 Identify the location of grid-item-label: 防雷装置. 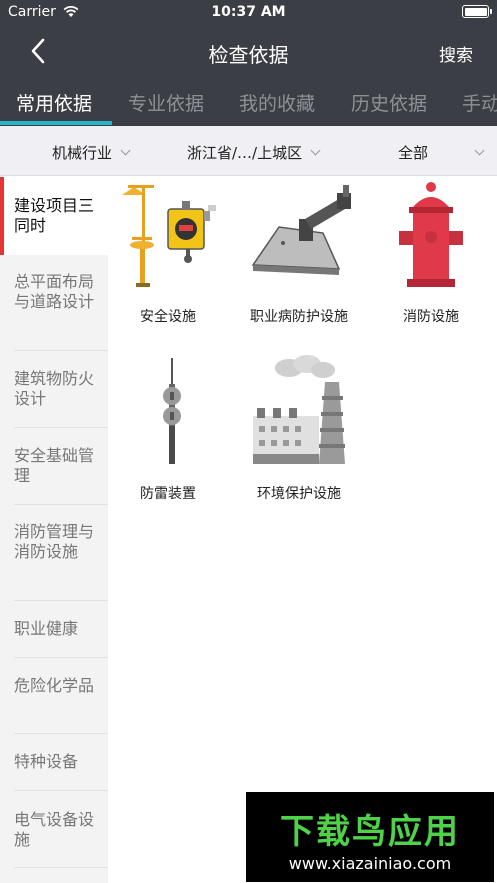
(168, 494).